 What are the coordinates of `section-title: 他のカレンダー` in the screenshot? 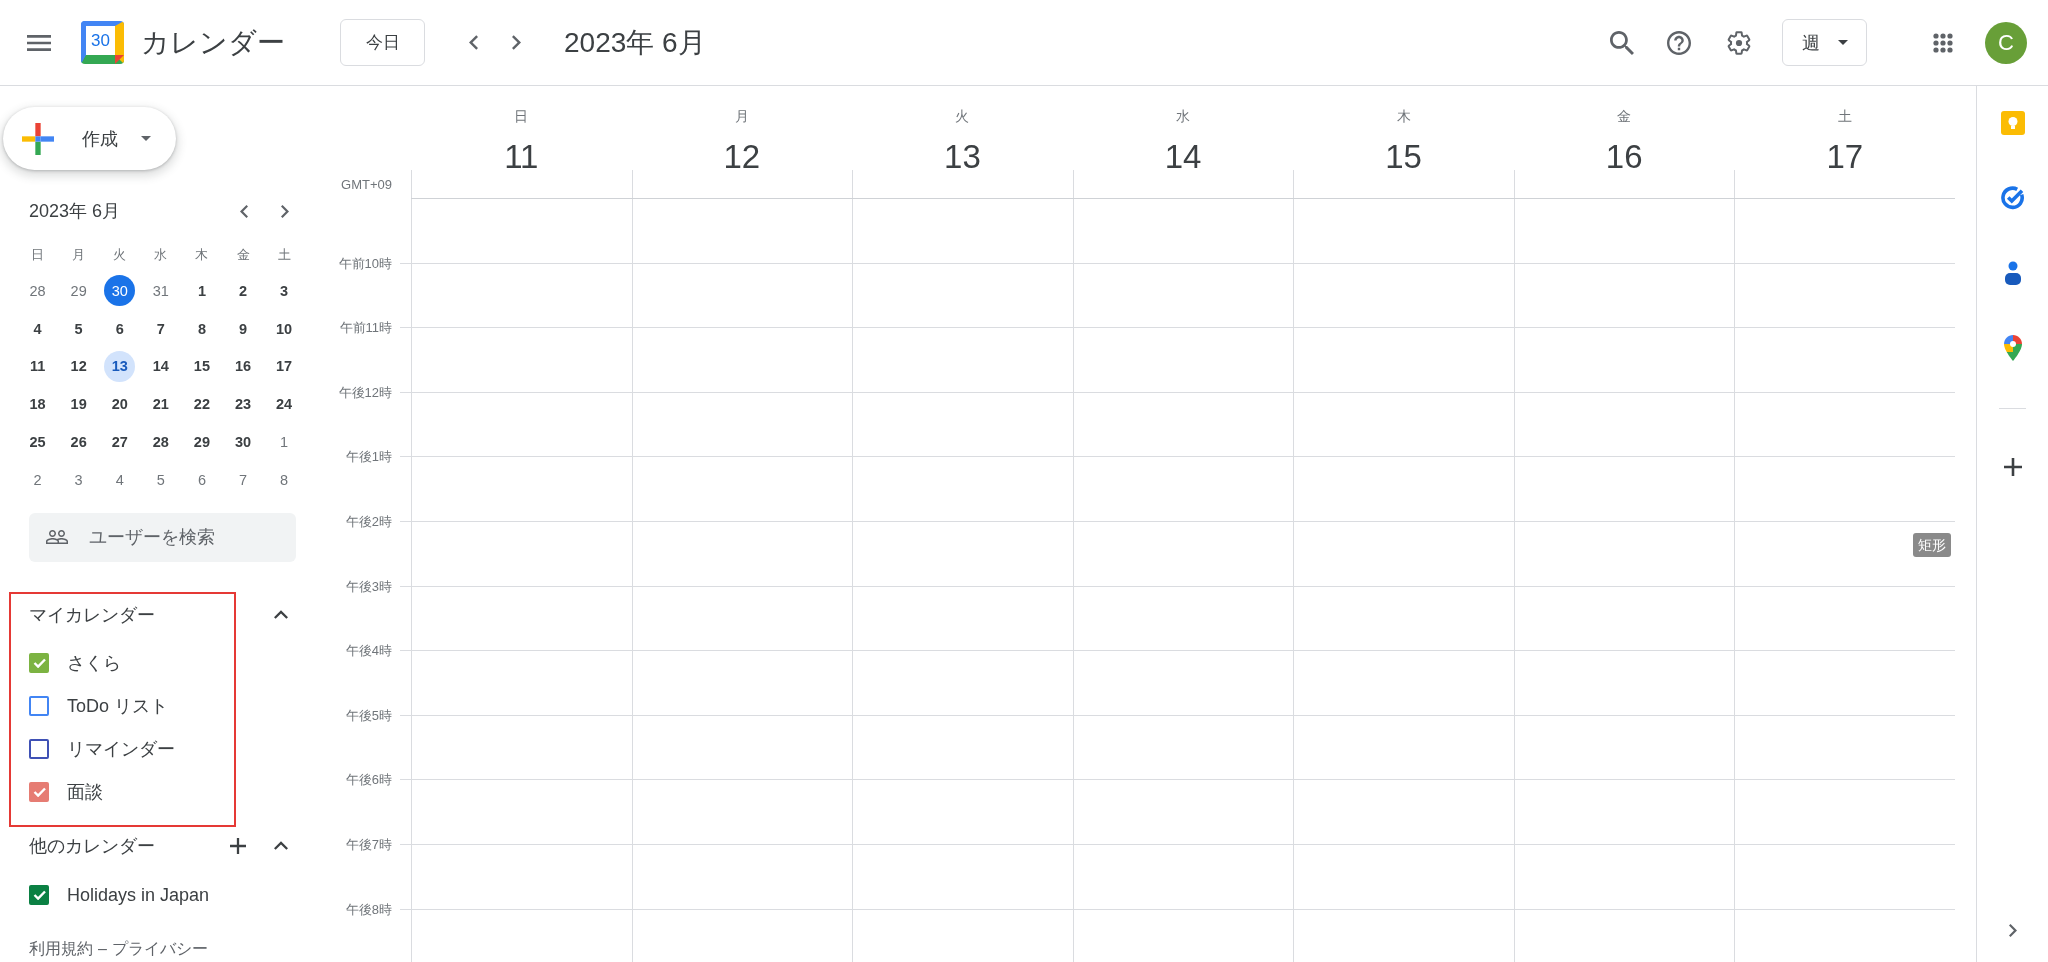 It's located at (92, 846).